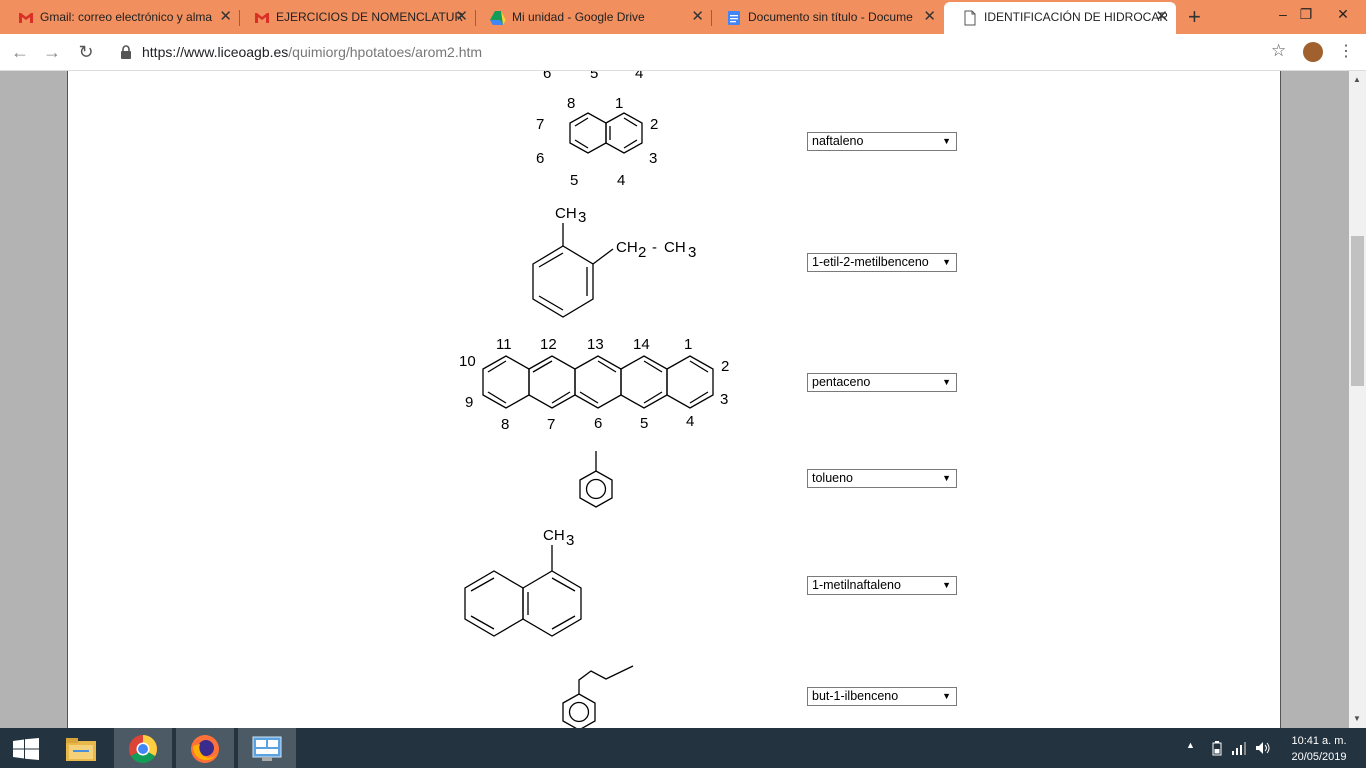 The width and height of the screenshot is (1366, 768). What do you see at coordinates (641, 344) in the screenshot?
I see `atom-number: 14` at bounding box center [641, 344].